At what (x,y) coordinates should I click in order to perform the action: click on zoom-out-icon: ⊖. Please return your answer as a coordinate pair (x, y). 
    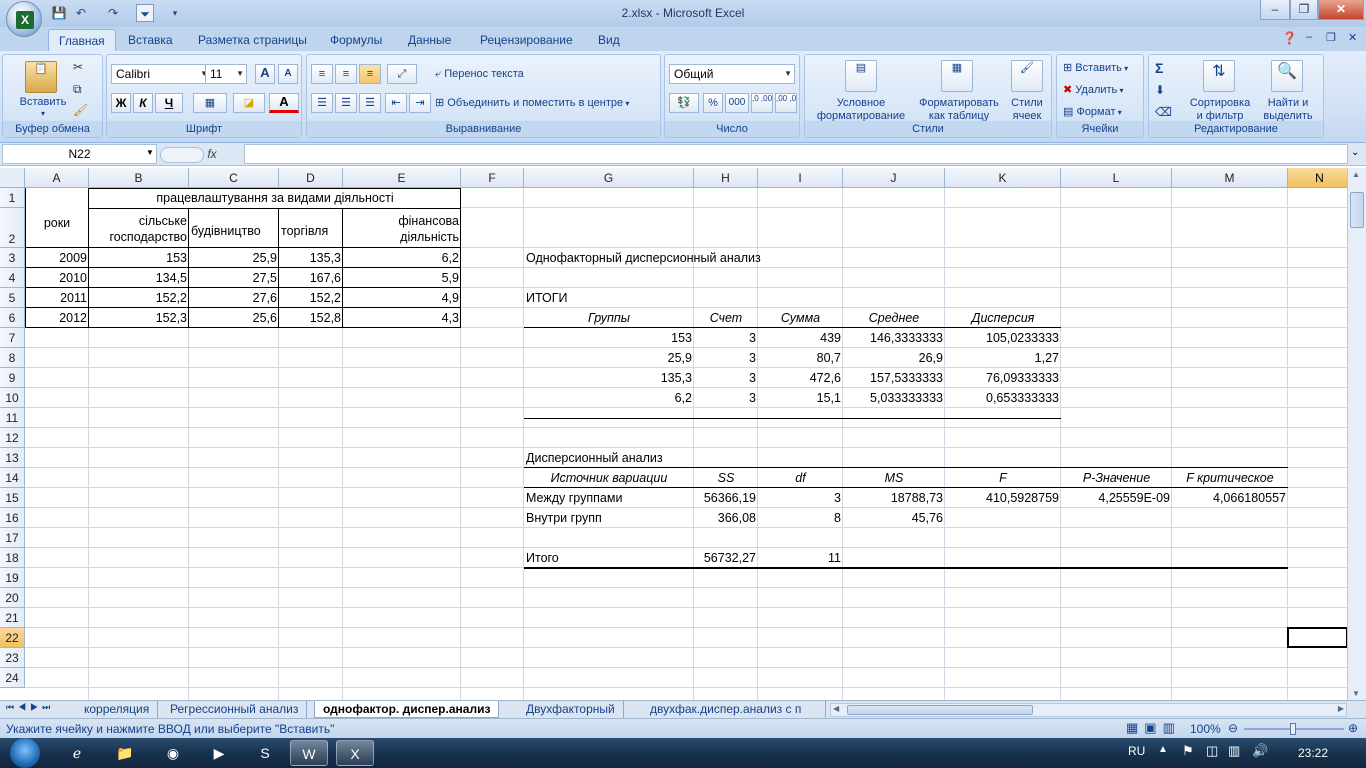
    Looking at the image, I should click on (1233, 728).